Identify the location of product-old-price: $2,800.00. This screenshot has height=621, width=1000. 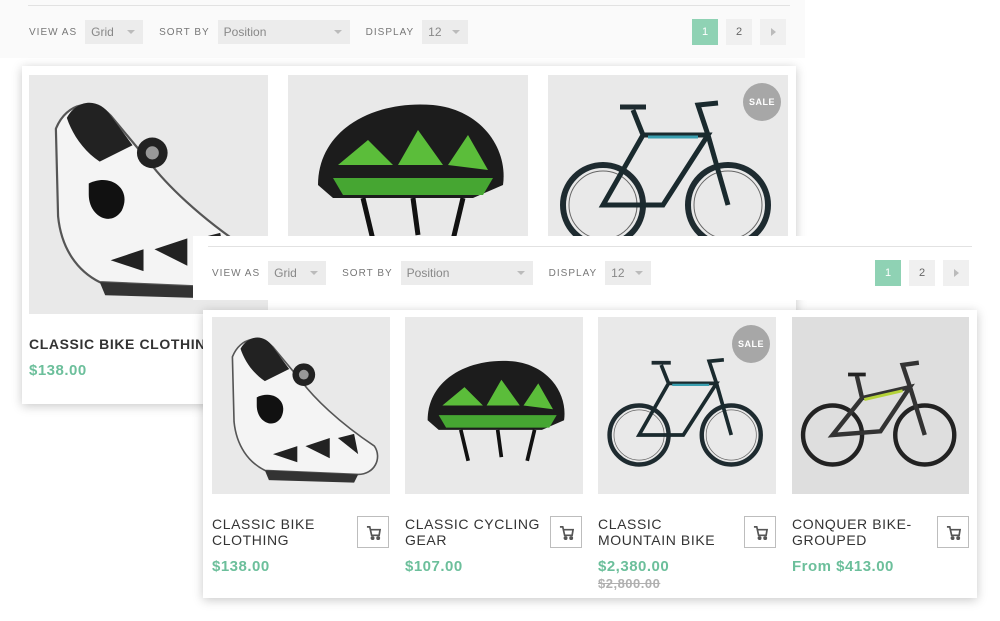
(629, 583).